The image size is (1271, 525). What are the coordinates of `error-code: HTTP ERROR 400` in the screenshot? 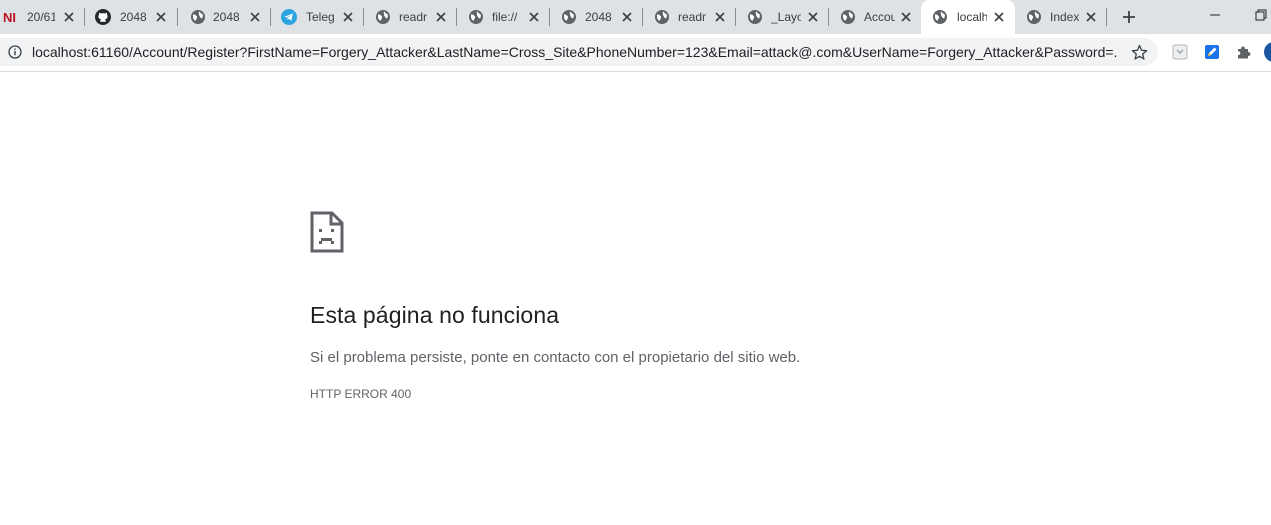 It's located at (361, 394).